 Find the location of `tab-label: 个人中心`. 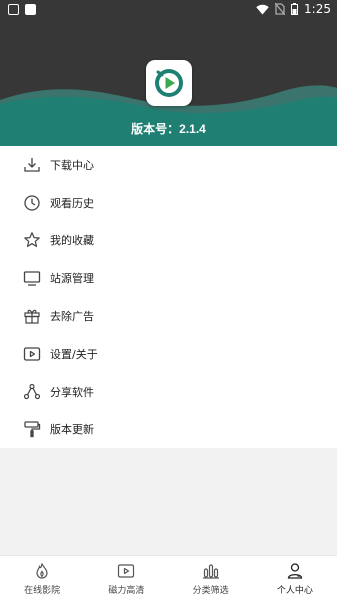

tab-label: 个人中心 is located at coordinates (294, 590).